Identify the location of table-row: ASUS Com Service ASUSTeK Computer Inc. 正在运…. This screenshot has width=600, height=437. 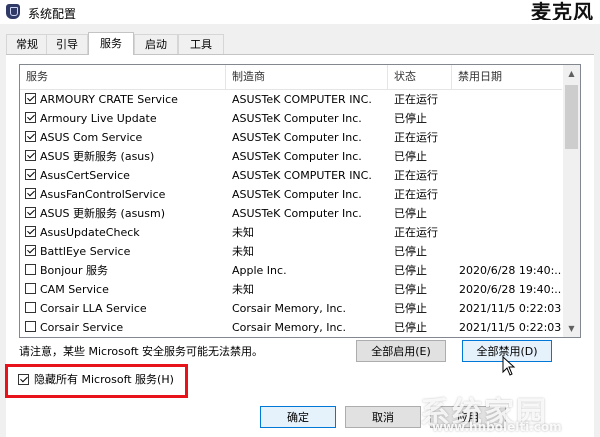
(291, 137).